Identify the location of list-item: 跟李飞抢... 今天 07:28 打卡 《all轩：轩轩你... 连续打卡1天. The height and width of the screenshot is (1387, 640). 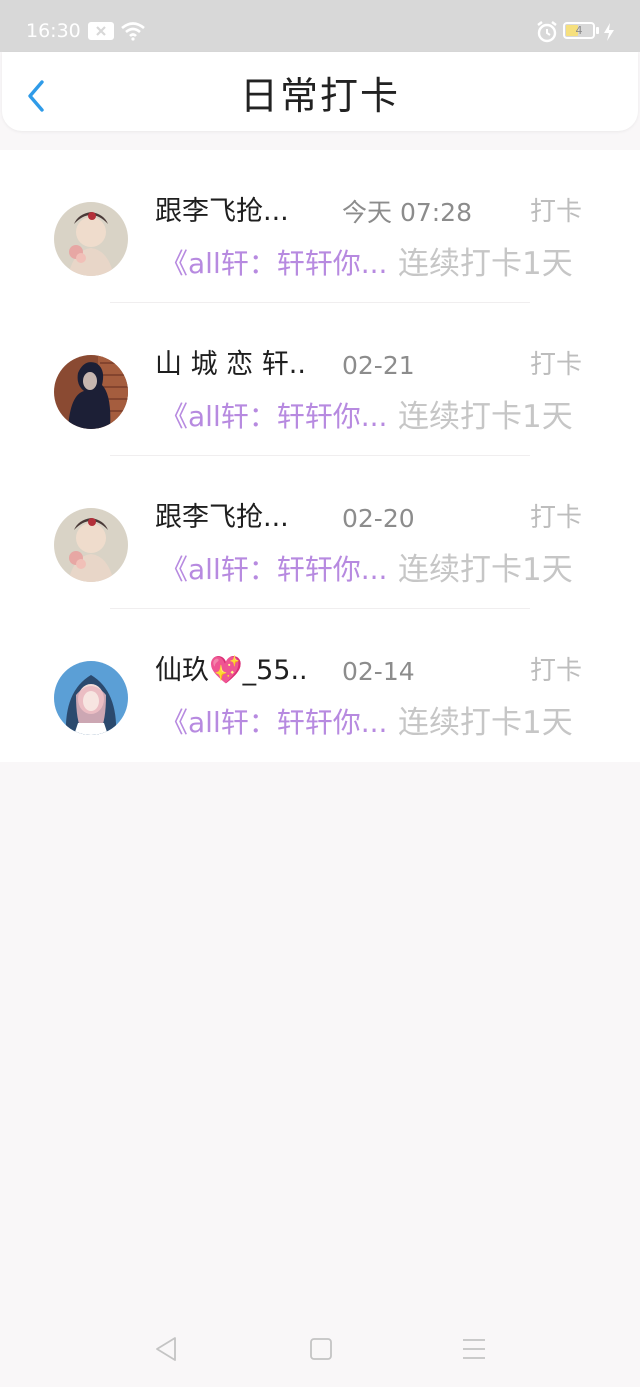
(320, 226).